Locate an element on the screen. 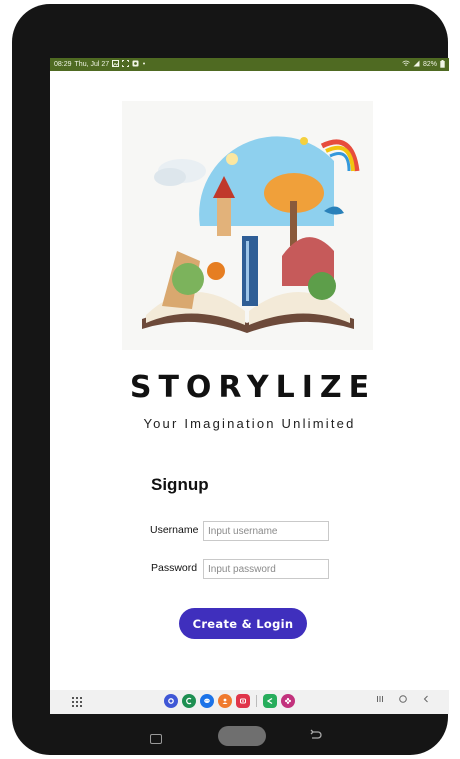 The width and height of the screenshot is (460, 759). status-left: 08:29 Thu, Jul 27 is located at coordinates (100, 64).